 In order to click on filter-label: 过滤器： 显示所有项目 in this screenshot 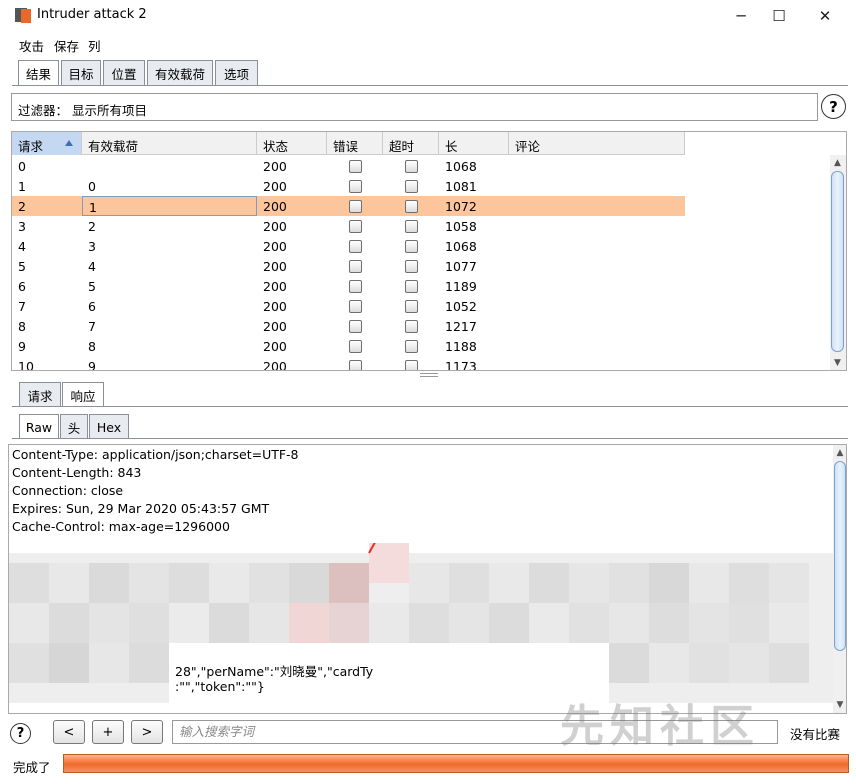, I will do `click(82, 110)`.